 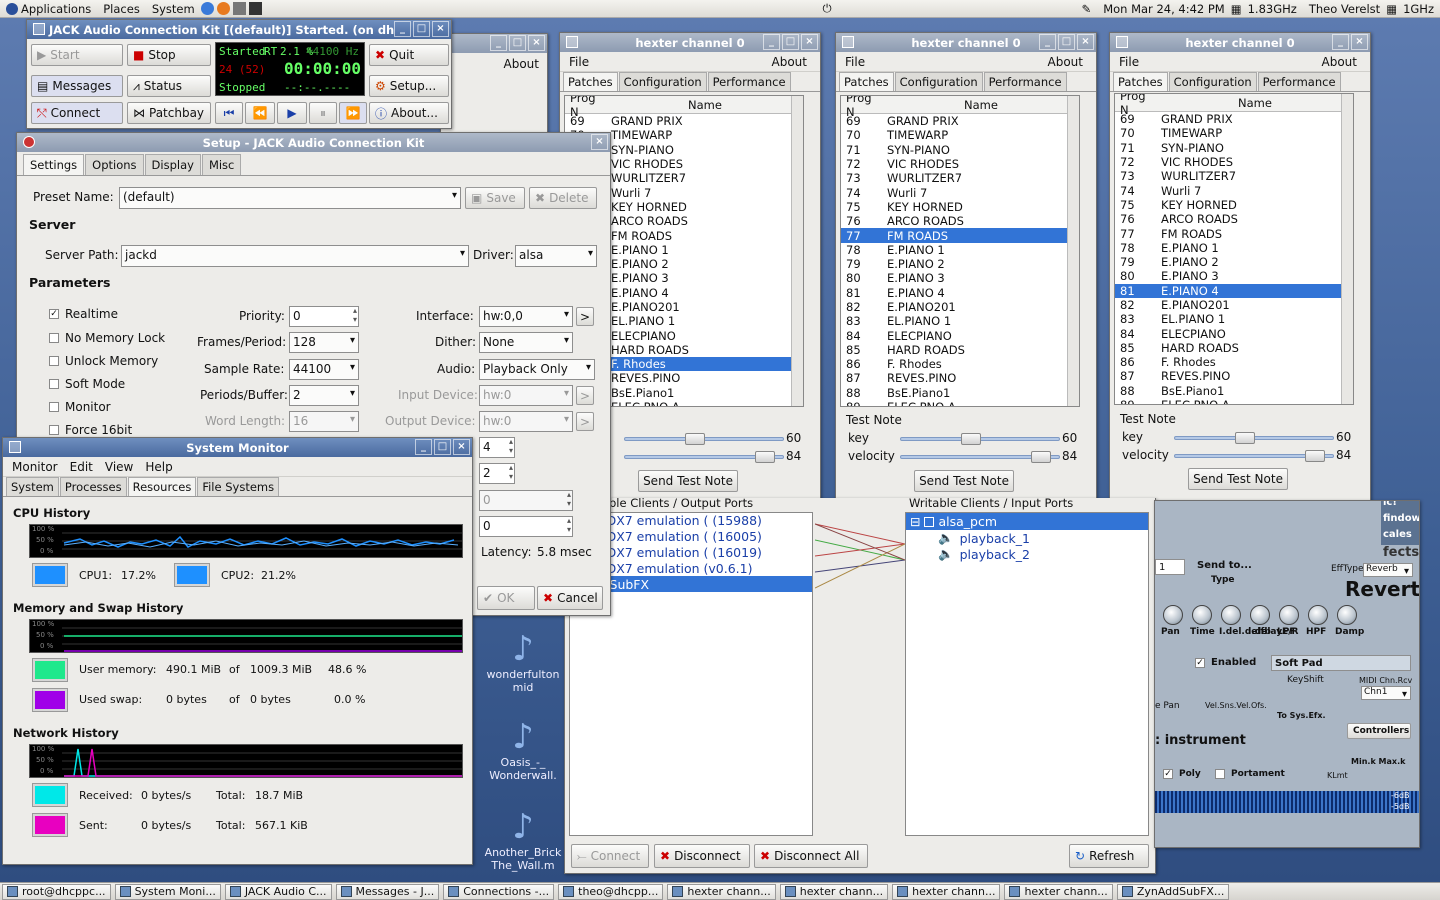 What do you see at coordinates (1087, 9) in the screenshot?
I see `note-icon: ✎` at bounding box center [1087, 9].